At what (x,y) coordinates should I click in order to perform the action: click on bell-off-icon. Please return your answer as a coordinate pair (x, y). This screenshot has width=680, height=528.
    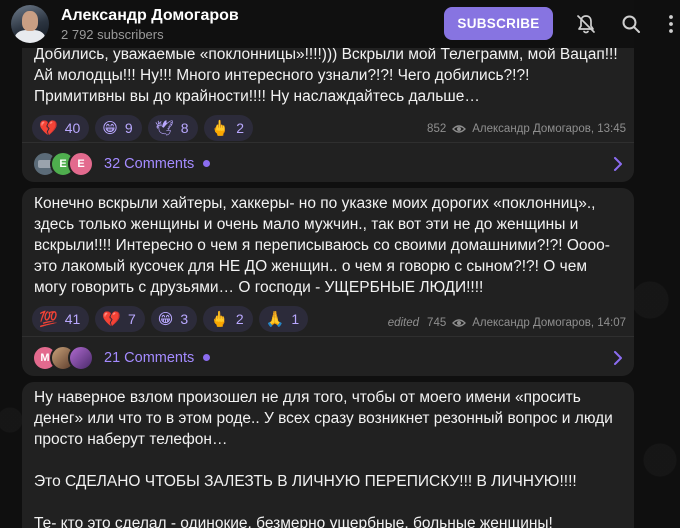
    Looking at the image, I should click on (586, 24).